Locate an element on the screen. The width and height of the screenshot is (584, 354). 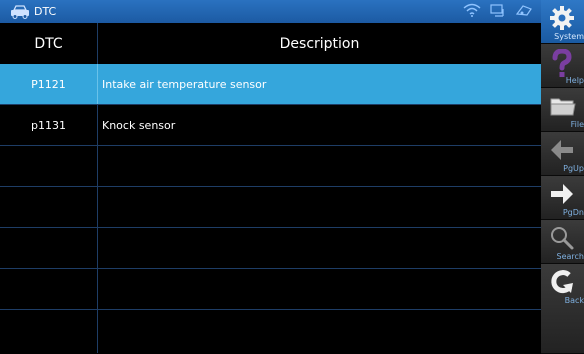
page-down-button: PgDn is located at coordinates (562, 198).